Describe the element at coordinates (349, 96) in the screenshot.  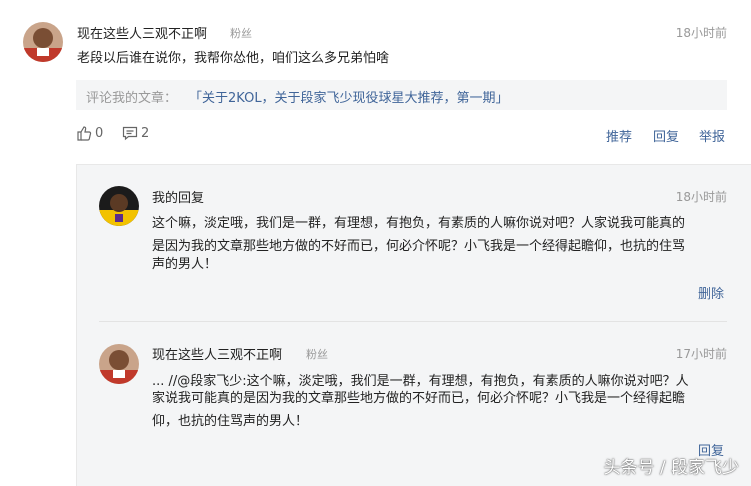
I see `article-link: 「关于2KOL，关于段家飞少现役球星大推荐，第一期」` at that location.